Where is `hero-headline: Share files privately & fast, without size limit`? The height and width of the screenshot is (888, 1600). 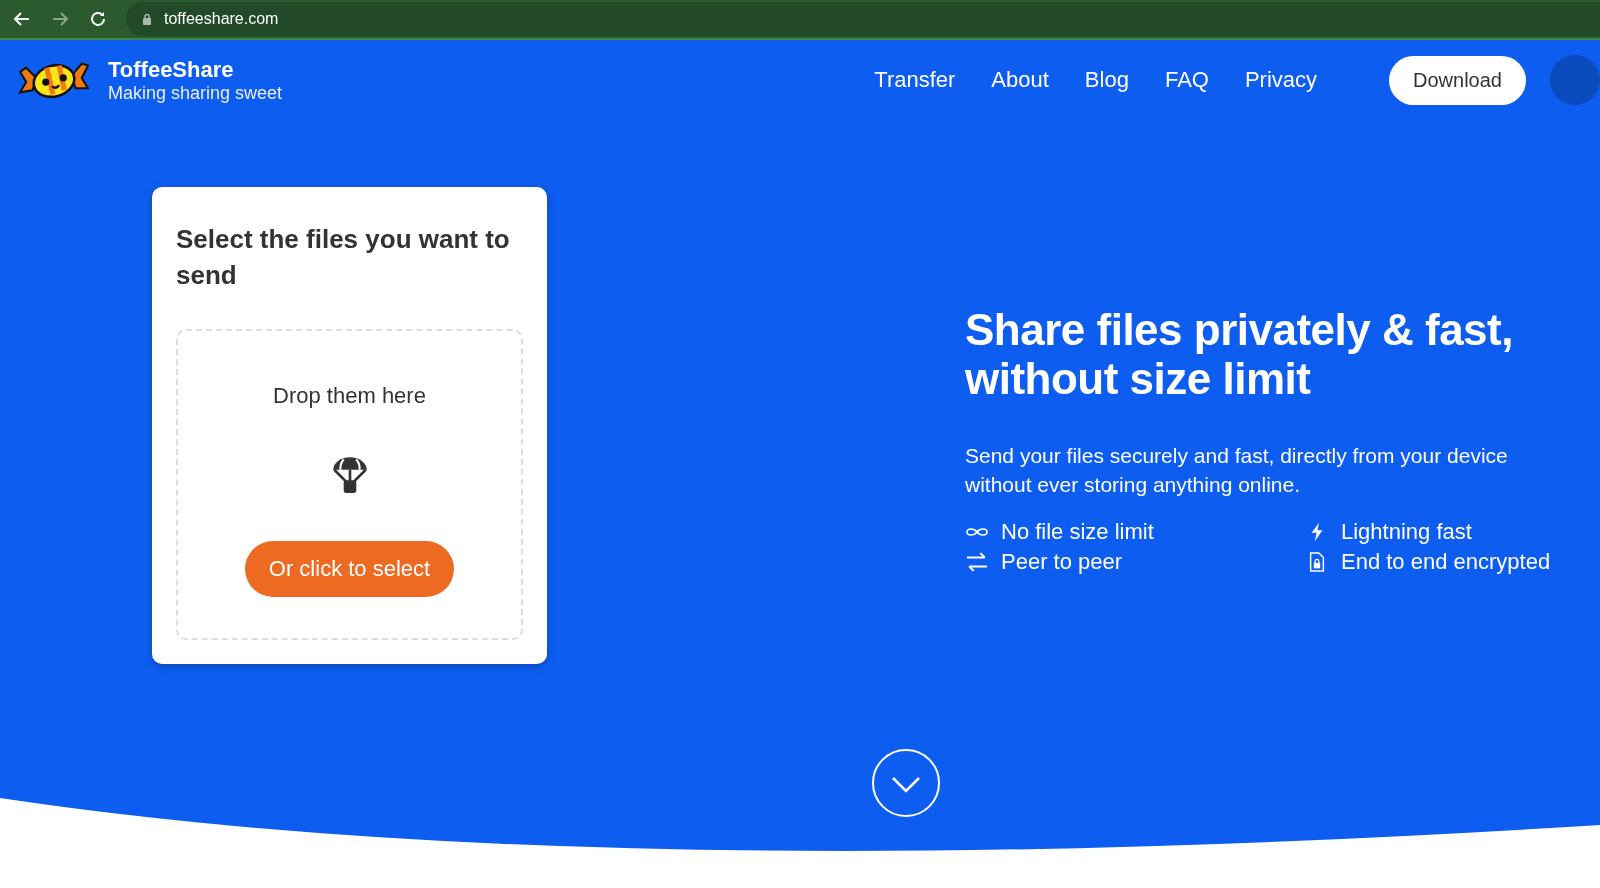
hero-headline: Share files privately & fast, without size limit is located at coordinates (1239, 354).